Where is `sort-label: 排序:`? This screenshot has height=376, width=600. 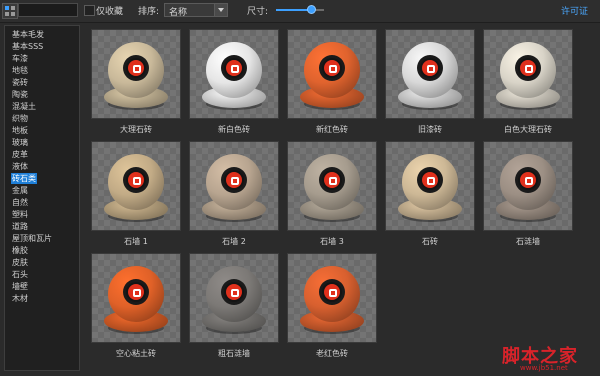 sort-label: 排序: is located at coordinates (149, 12).